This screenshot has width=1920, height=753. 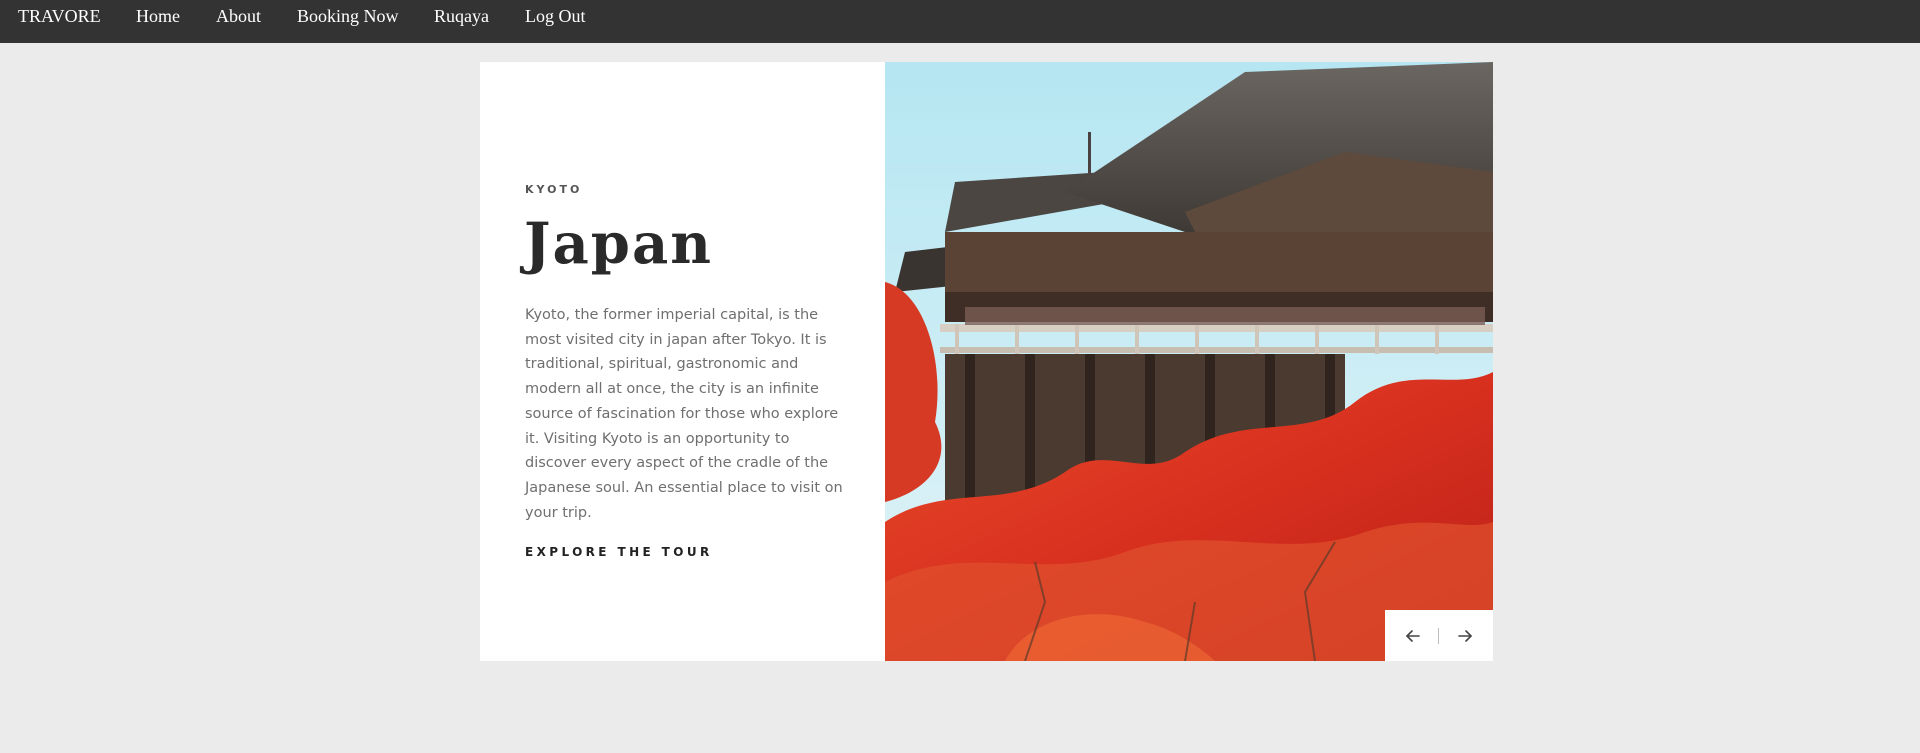 I want to click on nav-link-ruqaya: Ruqaya, so click(x=461, y=16).